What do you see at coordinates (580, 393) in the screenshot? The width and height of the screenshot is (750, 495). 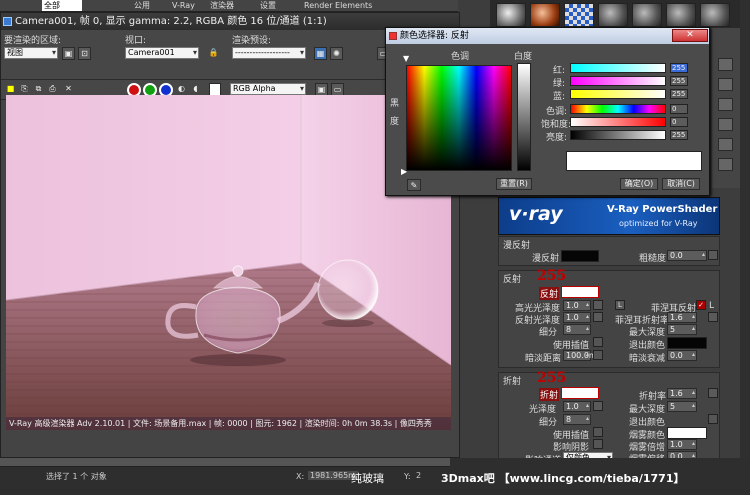 I see `refract-color-swatch` at bounding box center [580, 393].